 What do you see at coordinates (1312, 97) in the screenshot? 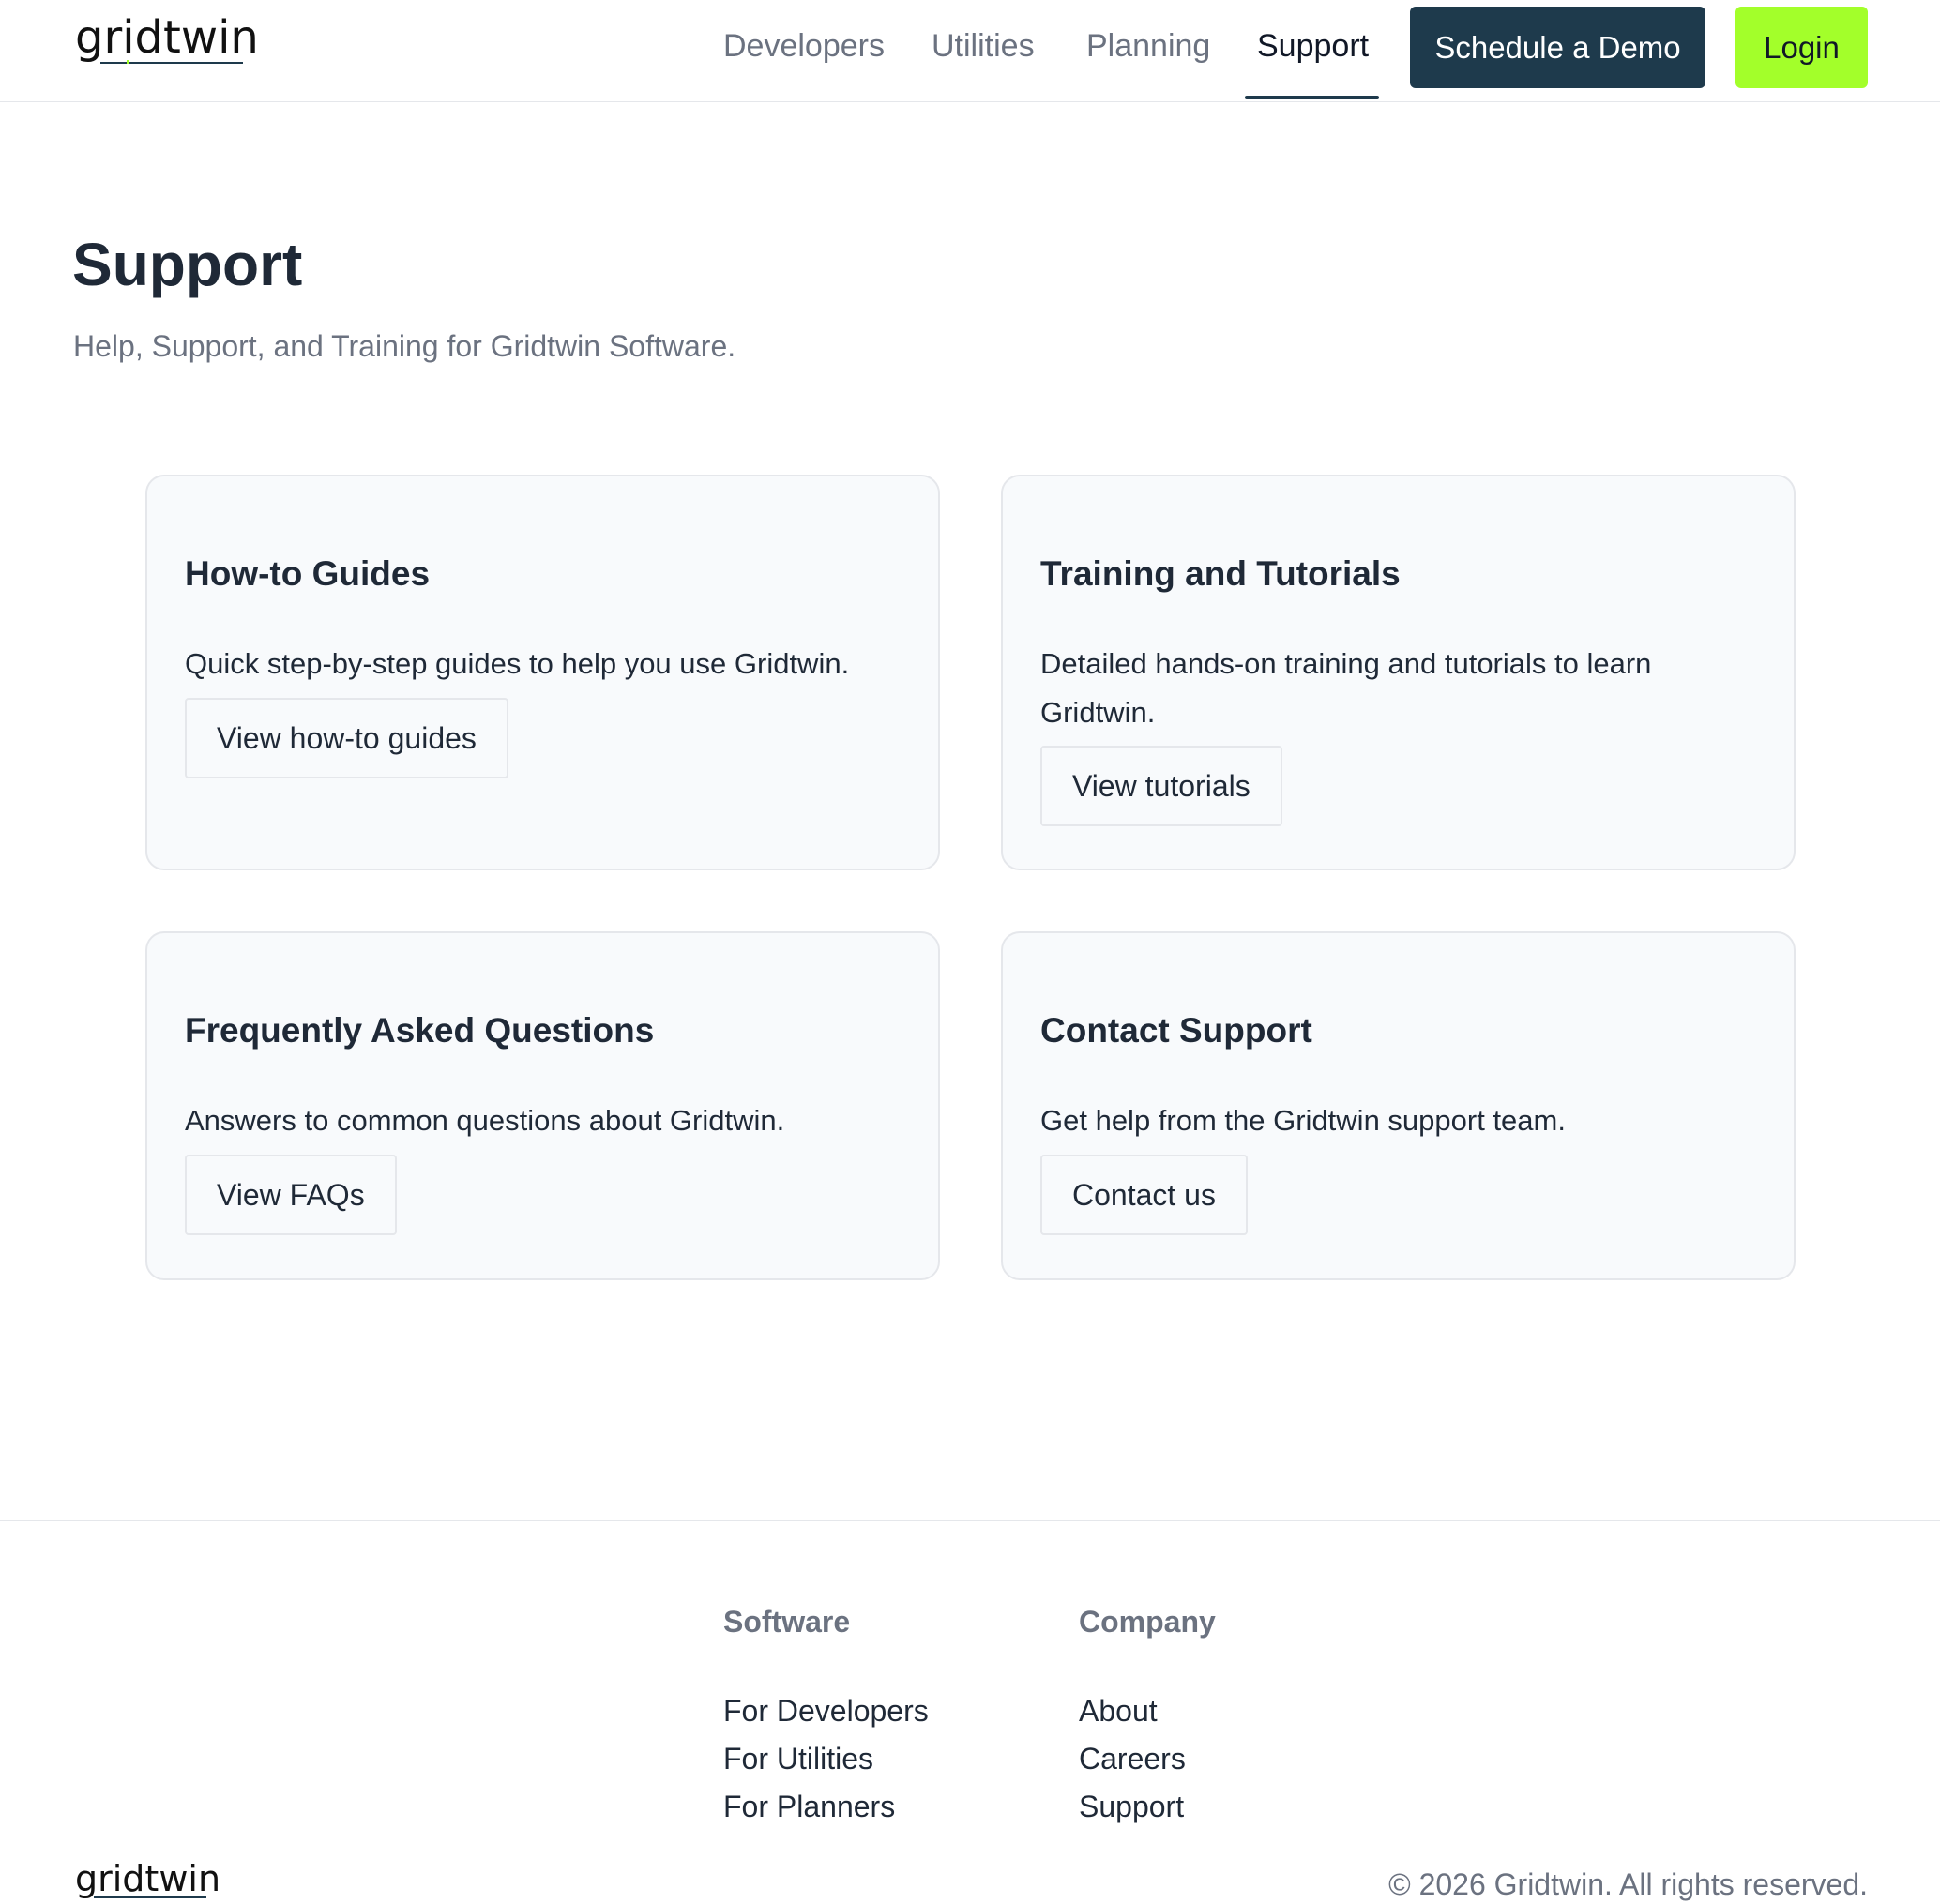
I see `active-nav-indicator` at bounding box center [1312, 97].